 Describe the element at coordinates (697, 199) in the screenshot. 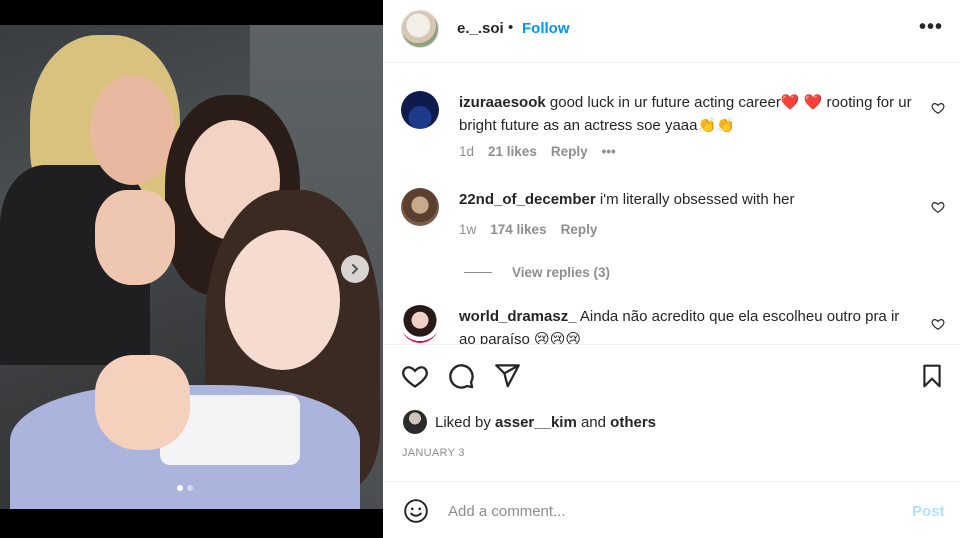

I see `comment-text: i'm literally obsessed with her` at that location.